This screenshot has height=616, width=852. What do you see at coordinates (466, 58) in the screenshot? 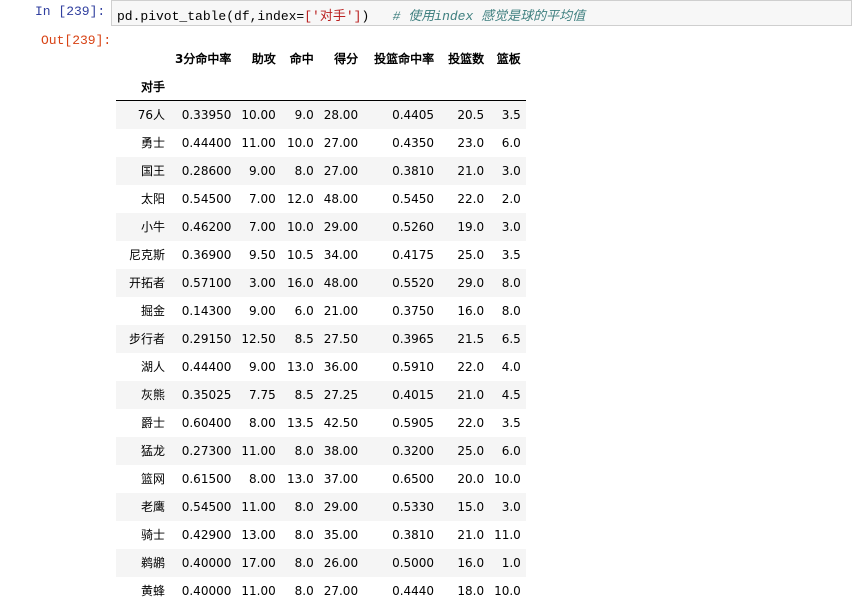
I see `column-header: 投篮数` at bounding box center [466, 58].